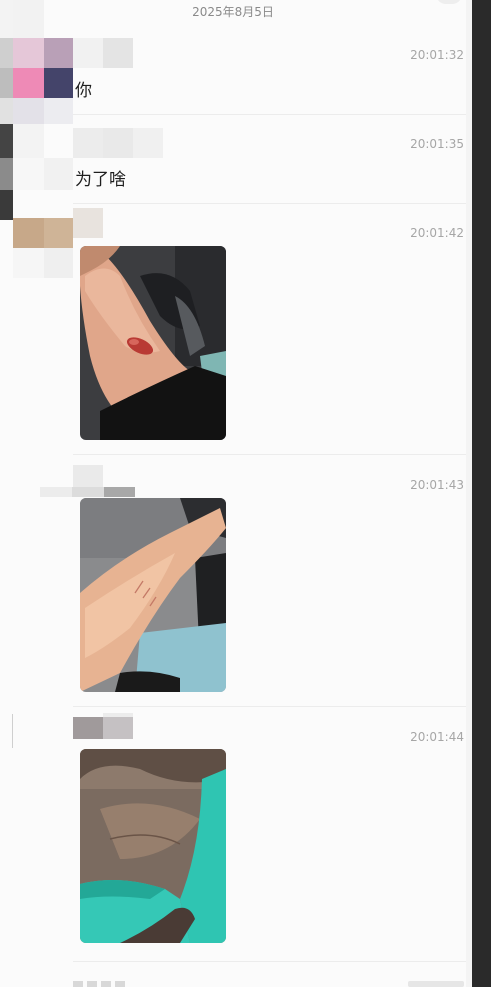  I want to click on message-photo-arm-scratches, so click(153, 595).